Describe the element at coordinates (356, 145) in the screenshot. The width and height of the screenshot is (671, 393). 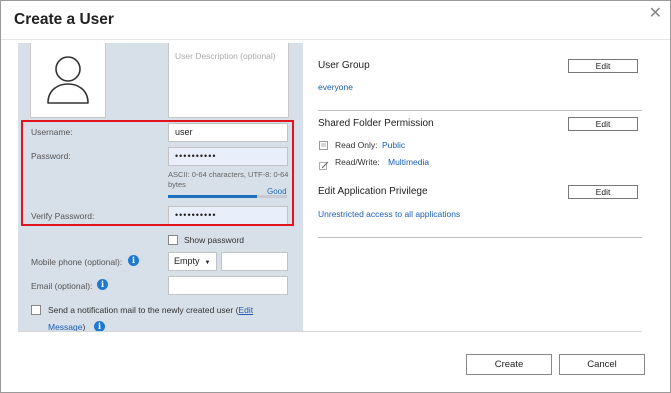
I see `read-only-label: Read Only:` at that location.